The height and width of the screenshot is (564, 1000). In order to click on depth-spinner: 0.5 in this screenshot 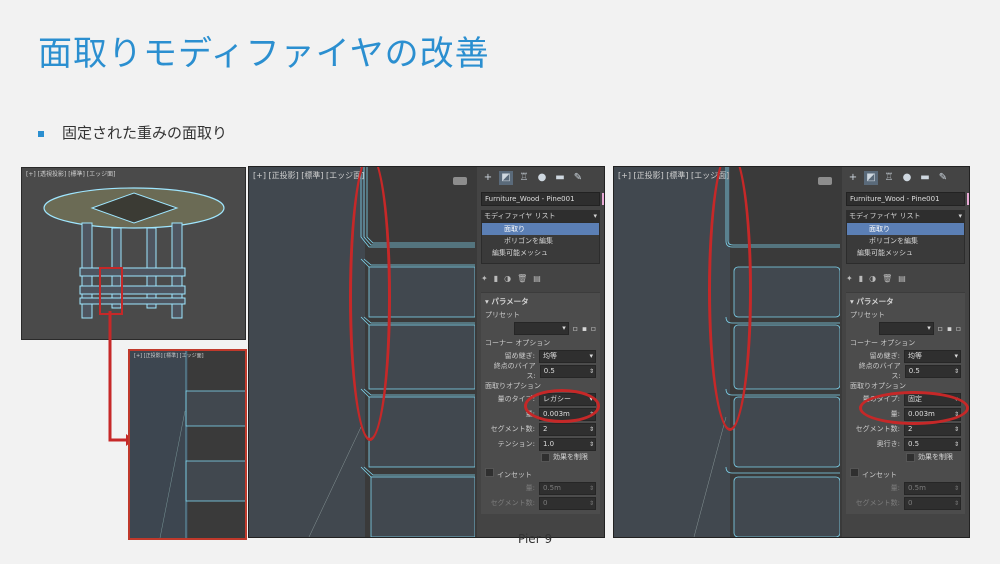, I will do `click(932, 444)`.